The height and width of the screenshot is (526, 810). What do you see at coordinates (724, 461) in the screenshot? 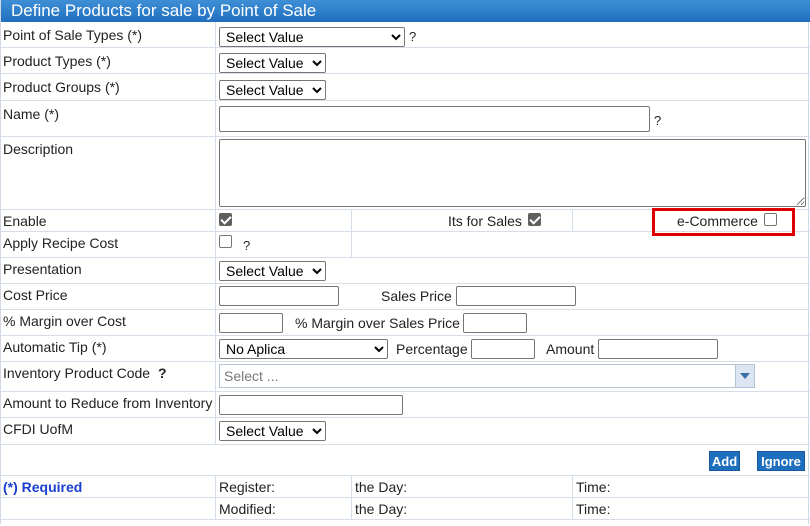
I see `add-button: Add` at bounding box center [724, 461].